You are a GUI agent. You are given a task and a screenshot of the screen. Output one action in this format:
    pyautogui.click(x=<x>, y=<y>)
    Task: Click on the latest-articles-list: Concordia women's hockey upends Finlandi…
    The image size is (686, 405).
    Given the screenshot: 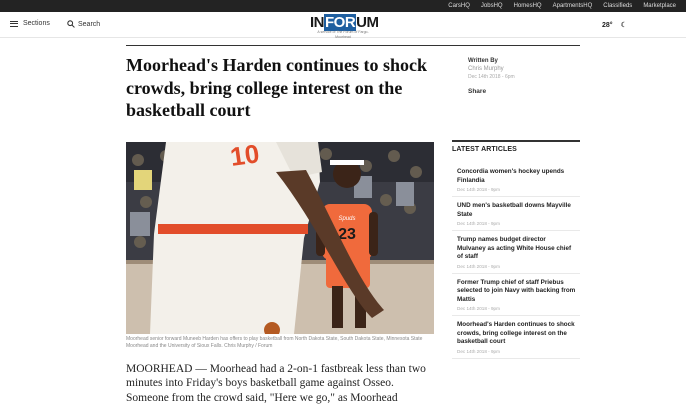 What is the action you would take?
    pyautogui.click(x=516, y=261)
    